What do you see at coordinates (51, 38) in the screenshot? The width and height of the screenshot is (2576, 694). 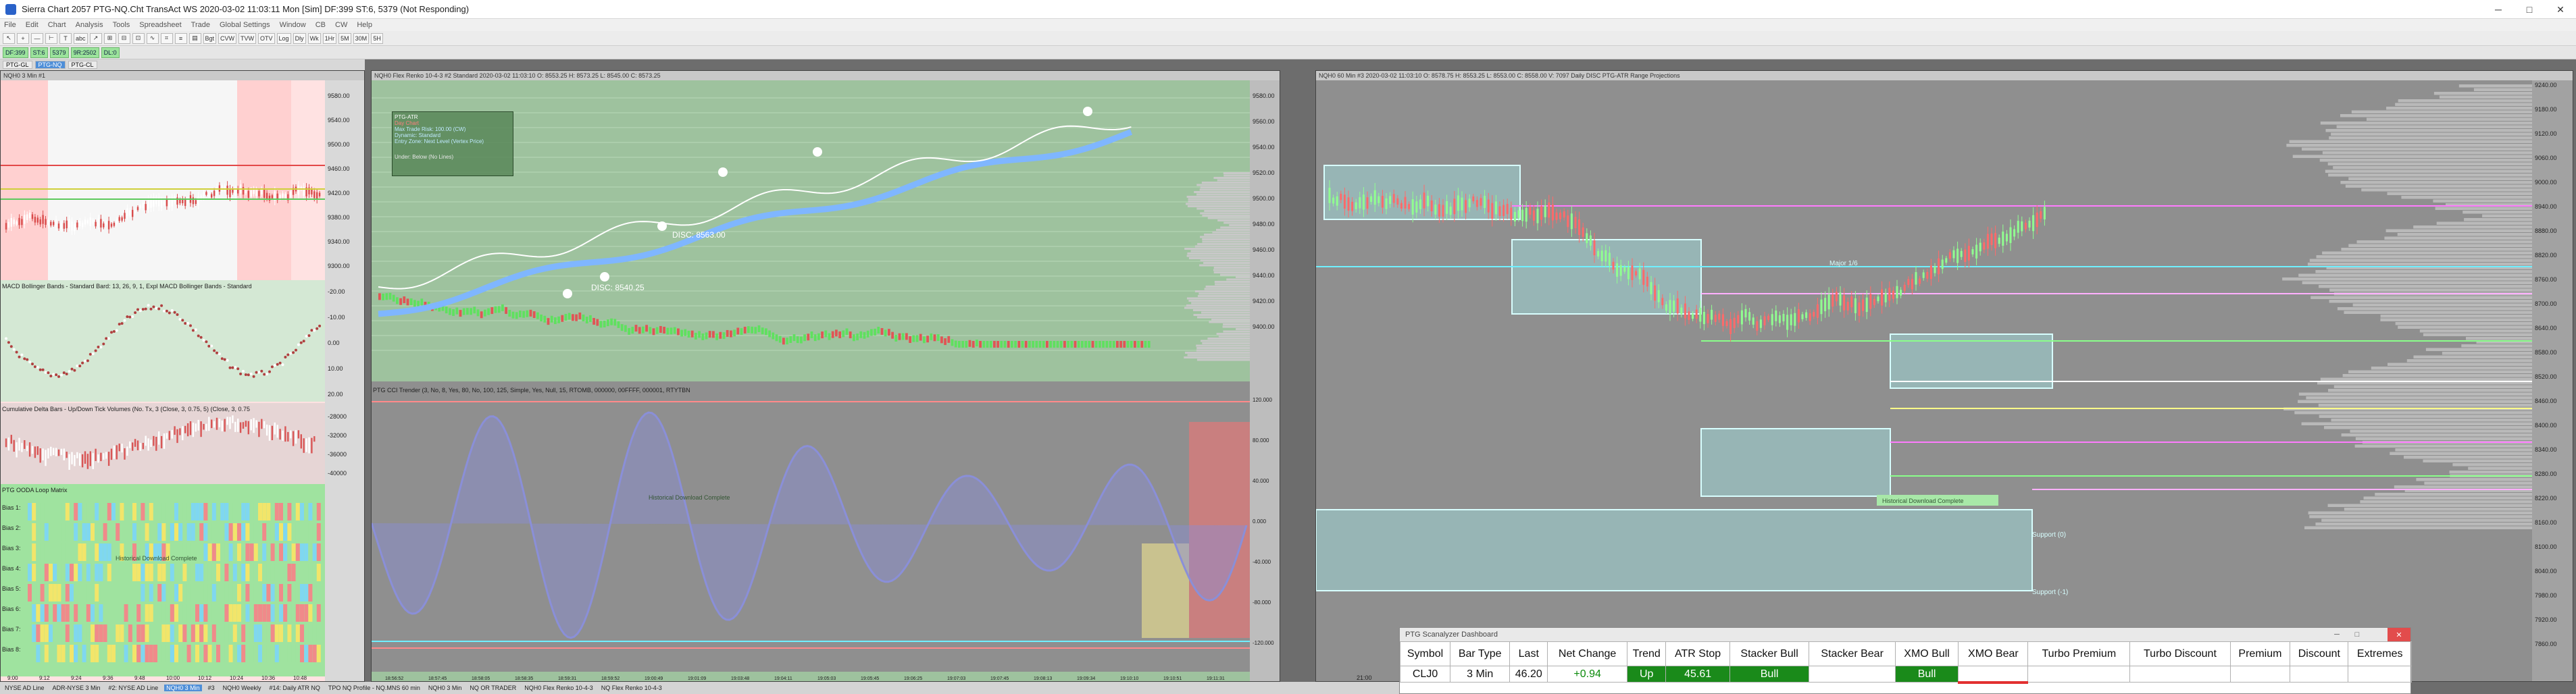 I see `toolbar-button: ⊢` at bounding box center [51, 38].